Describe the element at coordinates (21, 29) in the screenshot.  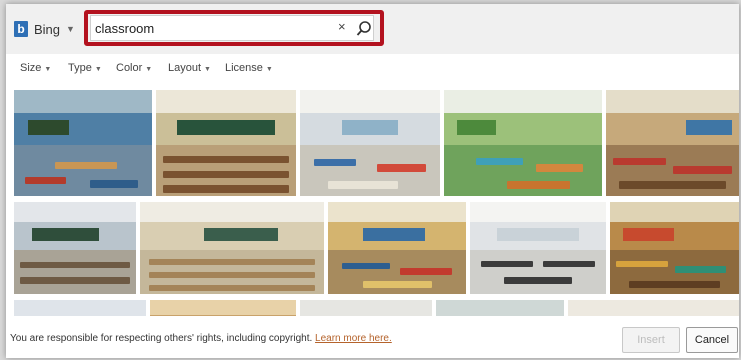
I see `bing-logo-icon: b` at that location.